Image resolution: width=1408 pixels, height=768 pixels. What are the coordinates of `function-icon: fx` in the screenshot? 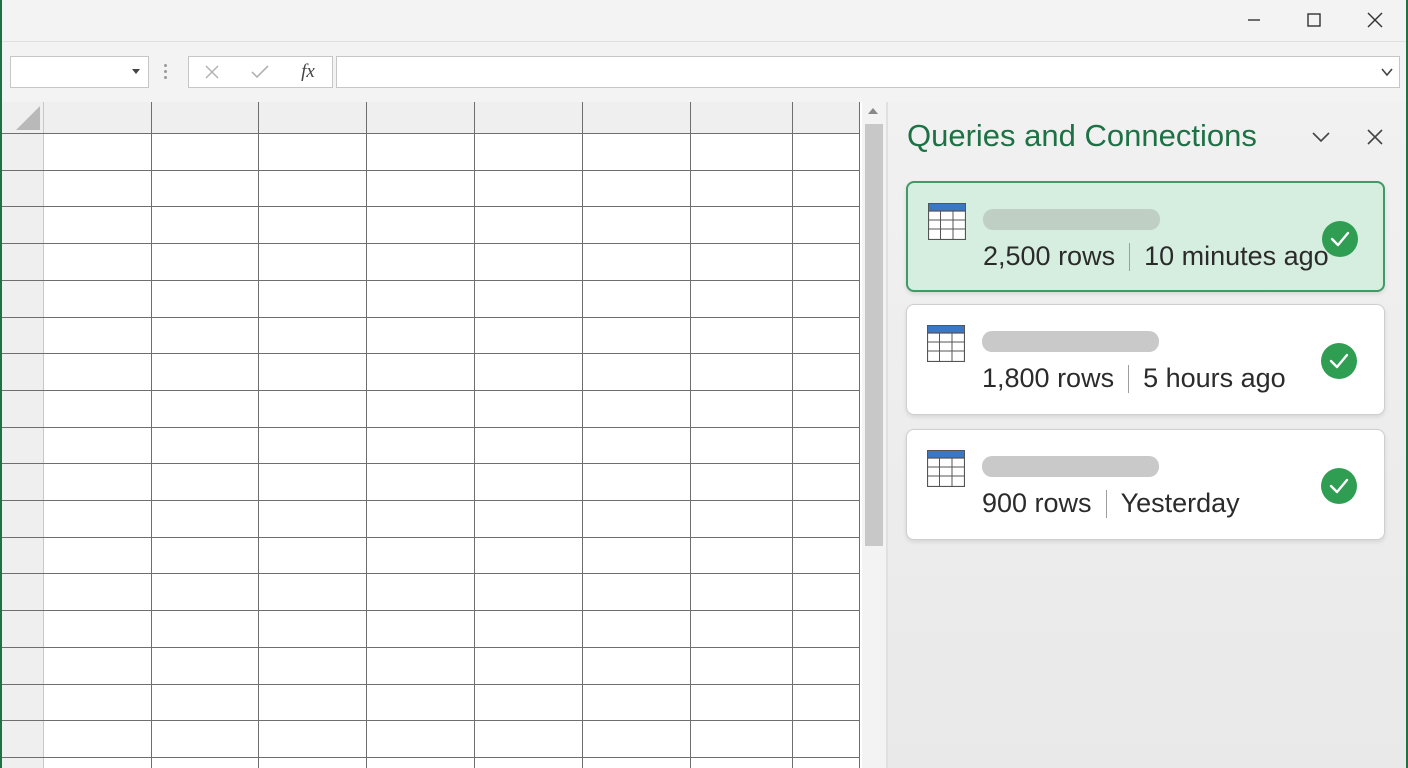 It's located at (308, 71).